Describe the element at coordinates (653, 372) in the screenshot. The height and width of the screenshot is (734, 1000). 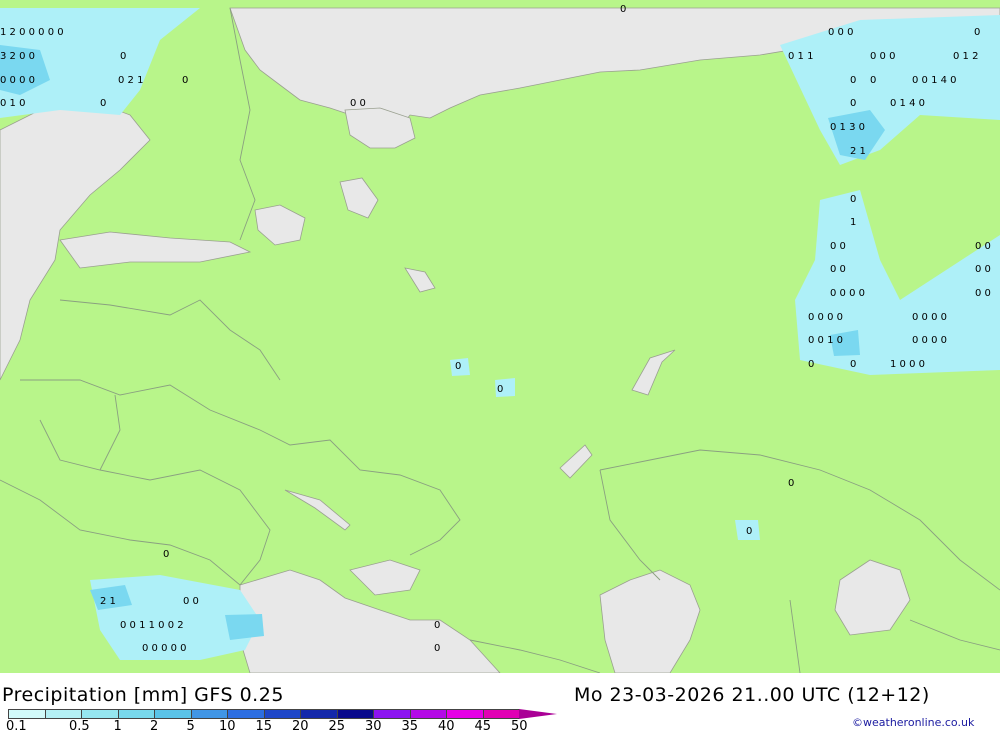
I see `volga-reservoir` at that location.